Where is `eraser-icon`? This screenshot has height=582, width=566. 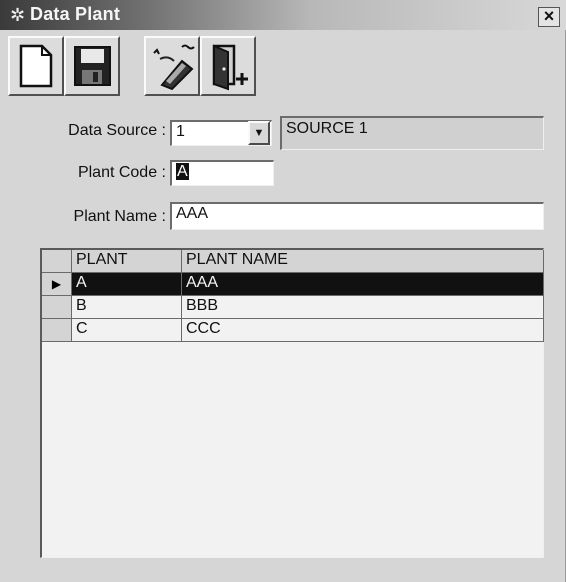 eraser-icon is located at coordinates (174, 67).